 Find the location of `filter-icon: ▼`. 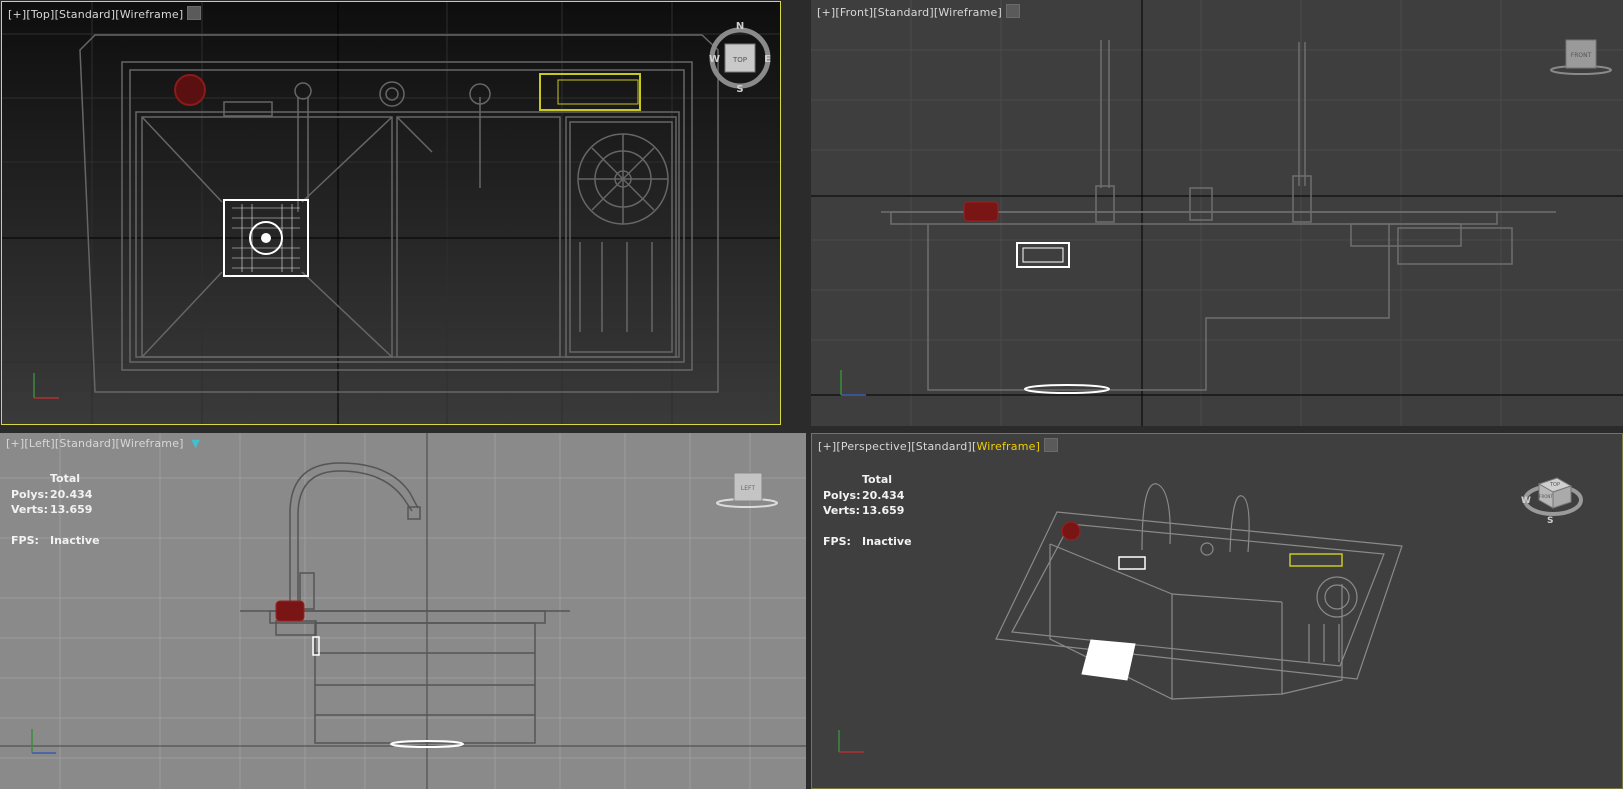

filter-icon: ▼ is located at coordinates (195, 443).